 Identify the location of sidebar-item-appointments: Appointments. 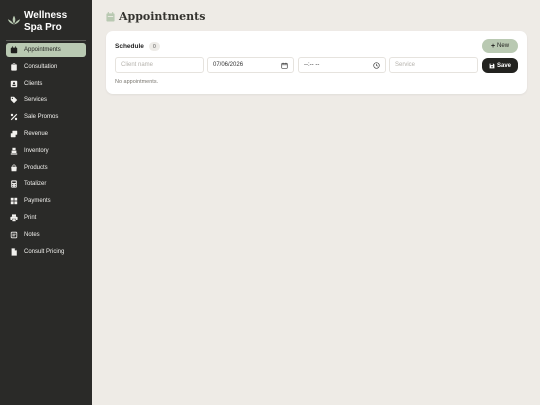
(46, 50).